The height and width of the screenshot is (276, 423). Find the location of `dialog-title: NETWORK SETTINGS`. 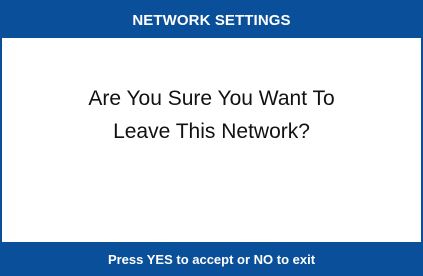

dialog-title: NETWORK SETTINGS is located at coordinates (211, 20).